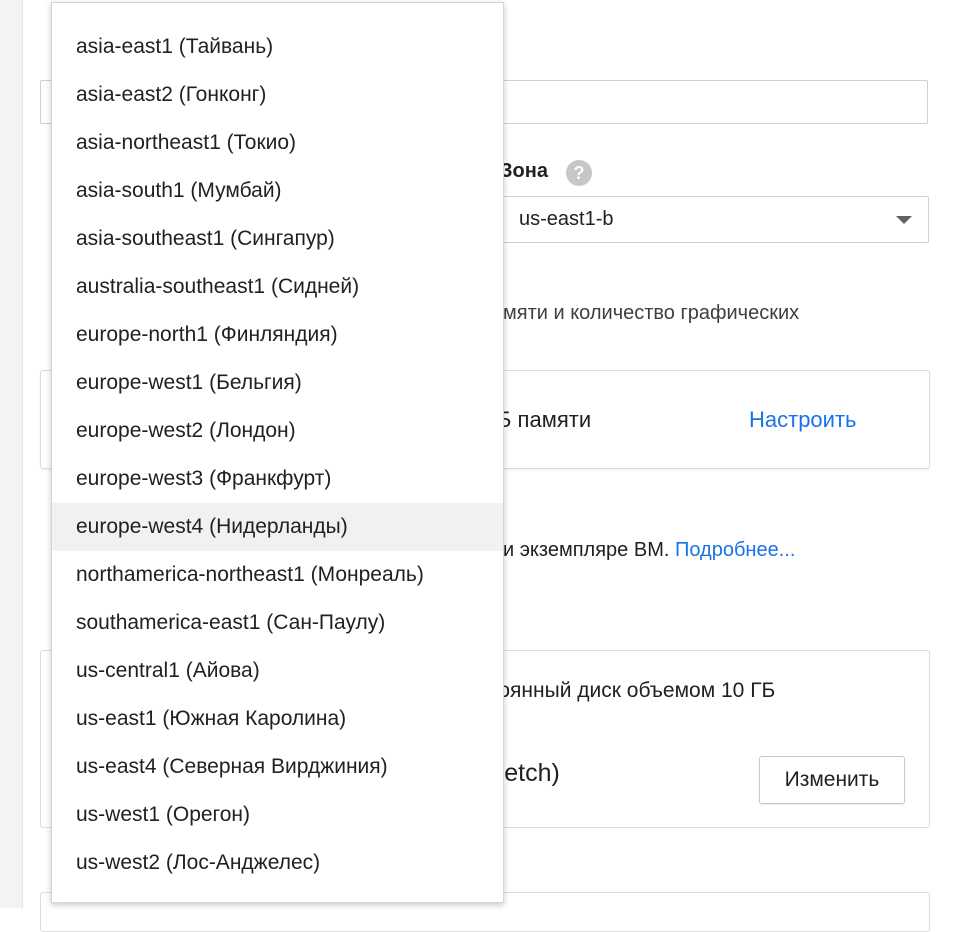  I want to click on region-option: europe-west2 (Лондон), so click(277, 431).